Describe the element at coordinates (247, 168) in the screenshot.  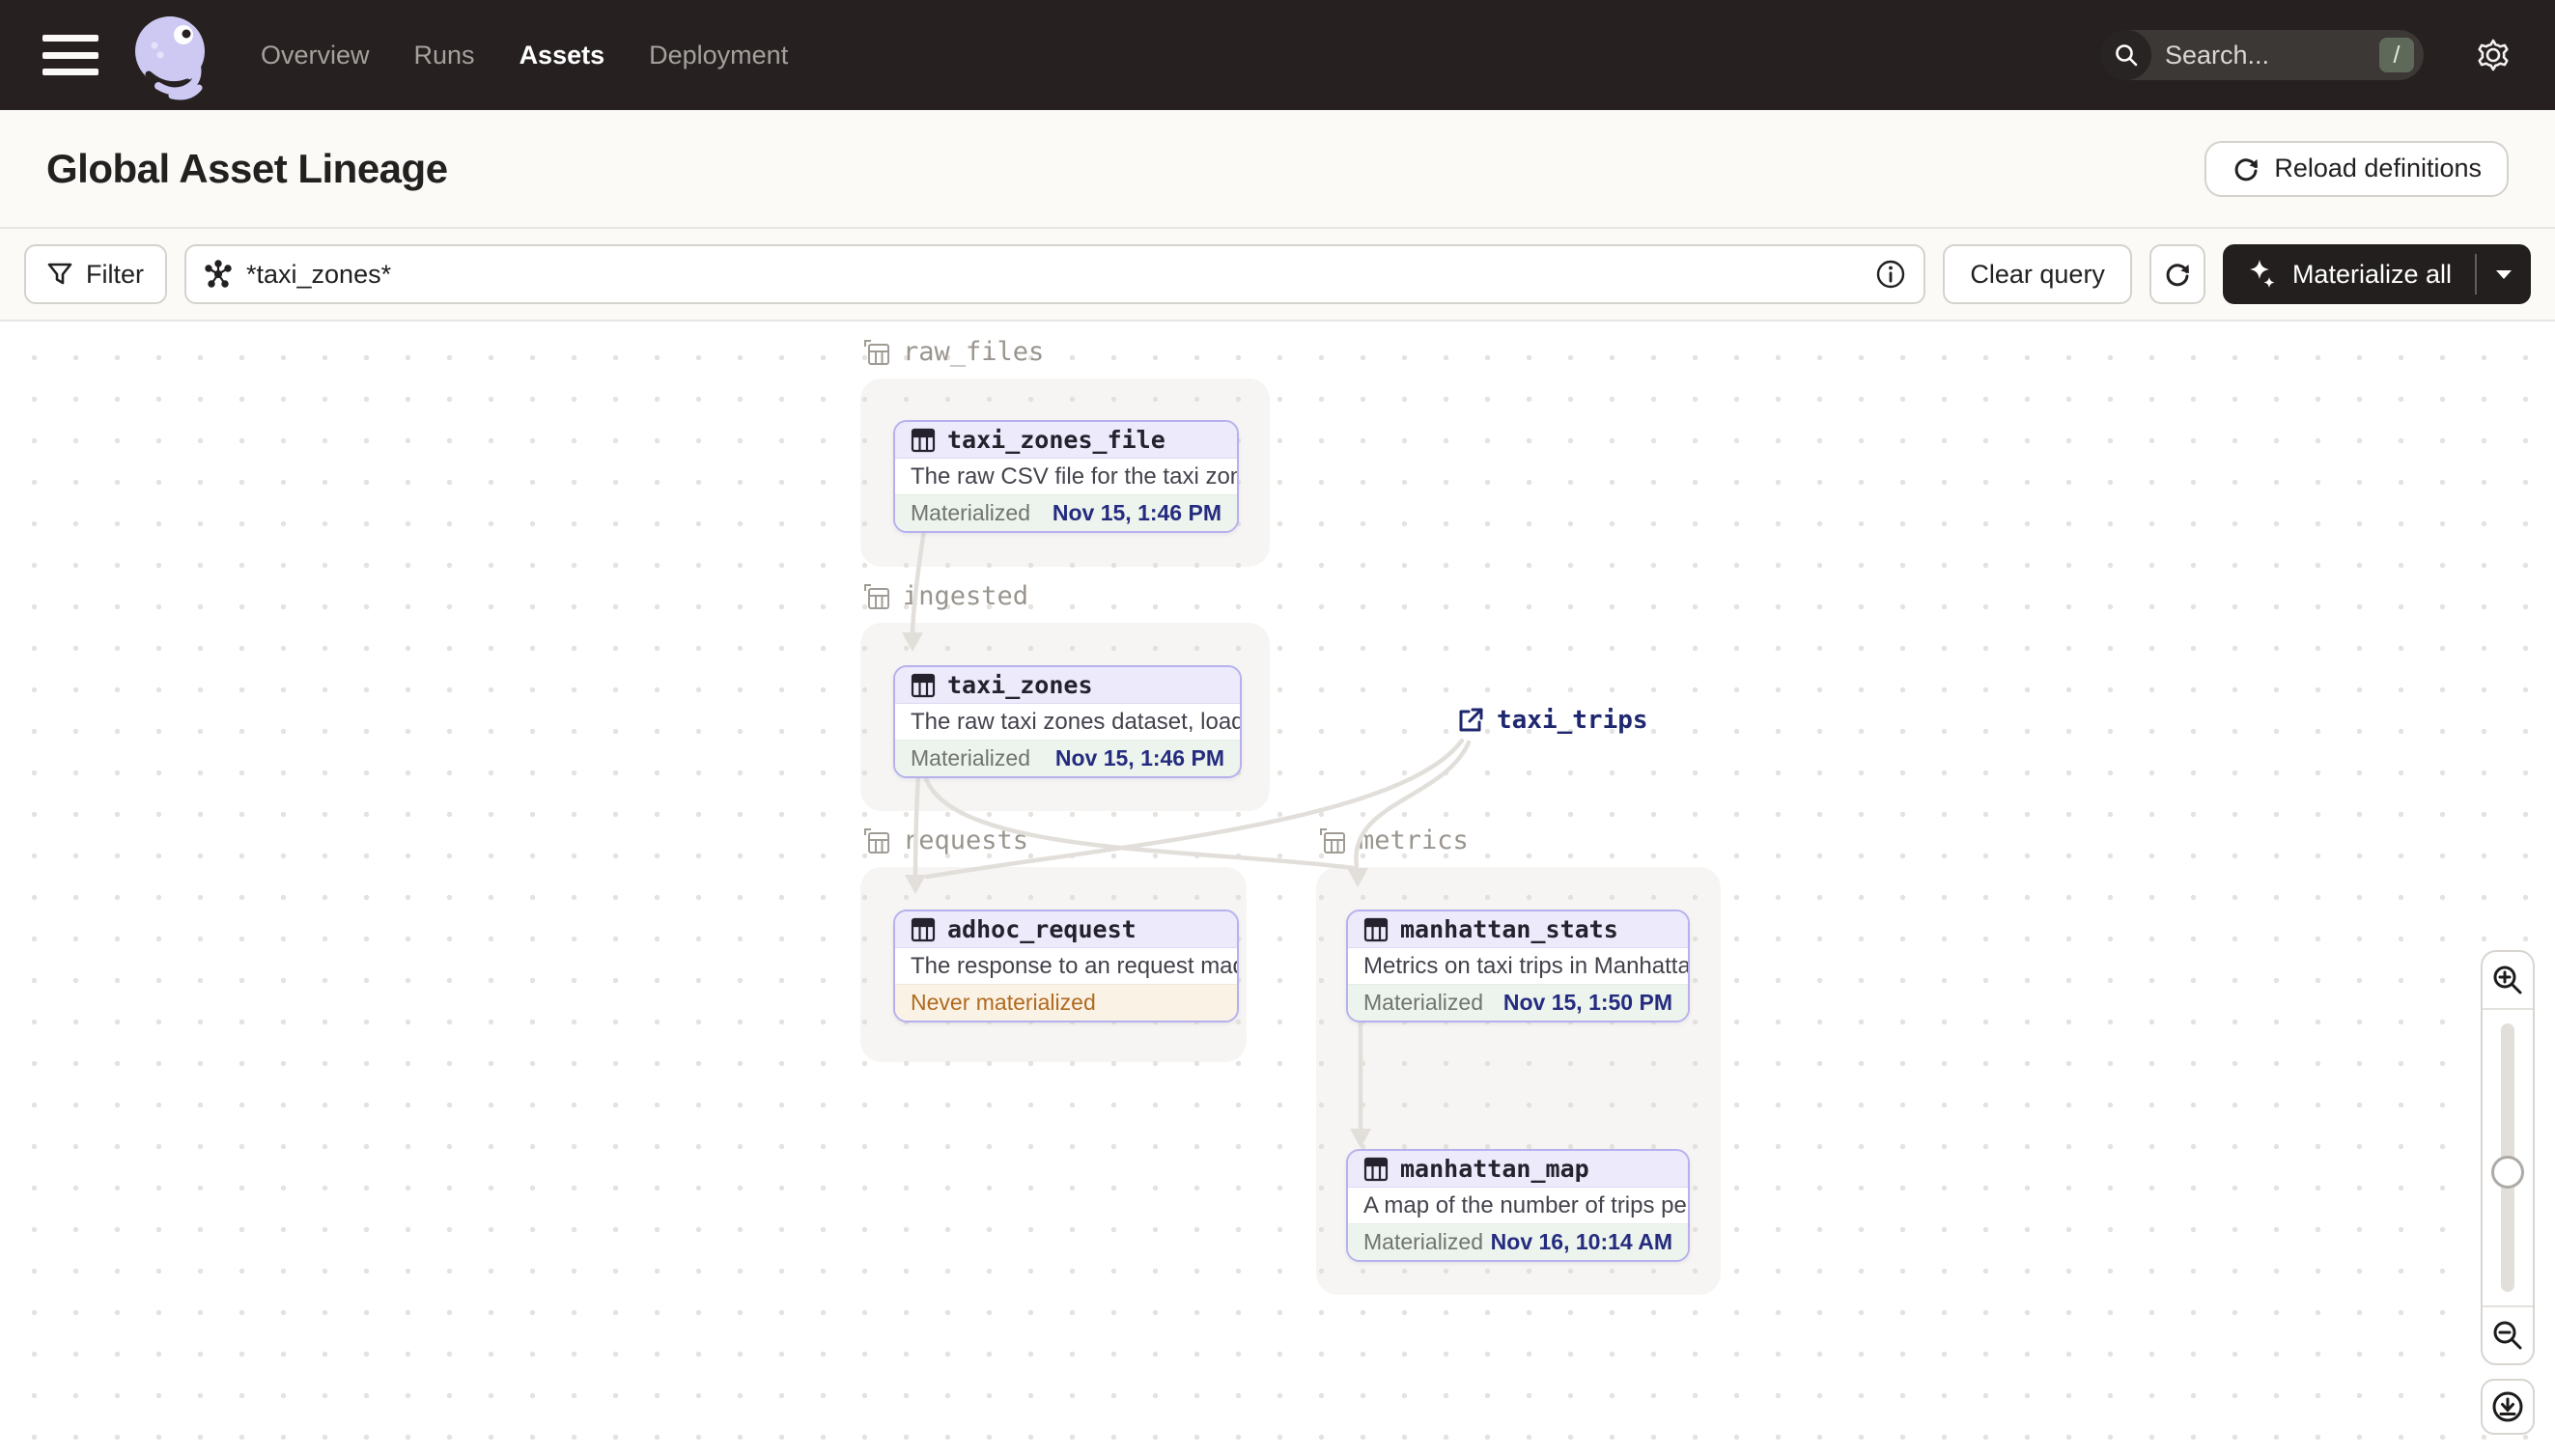
I see `page-title: Global Asset Lineage` at that location.